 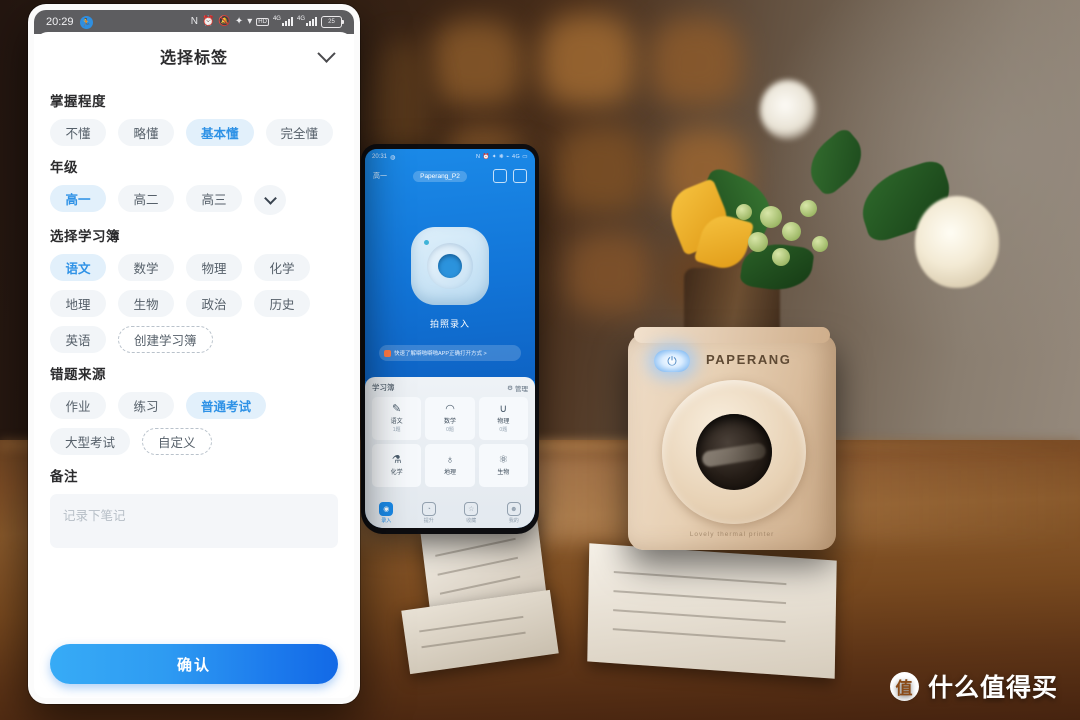 I want to click on bg-battery-icon: ▭, so click(x=525, y=157).